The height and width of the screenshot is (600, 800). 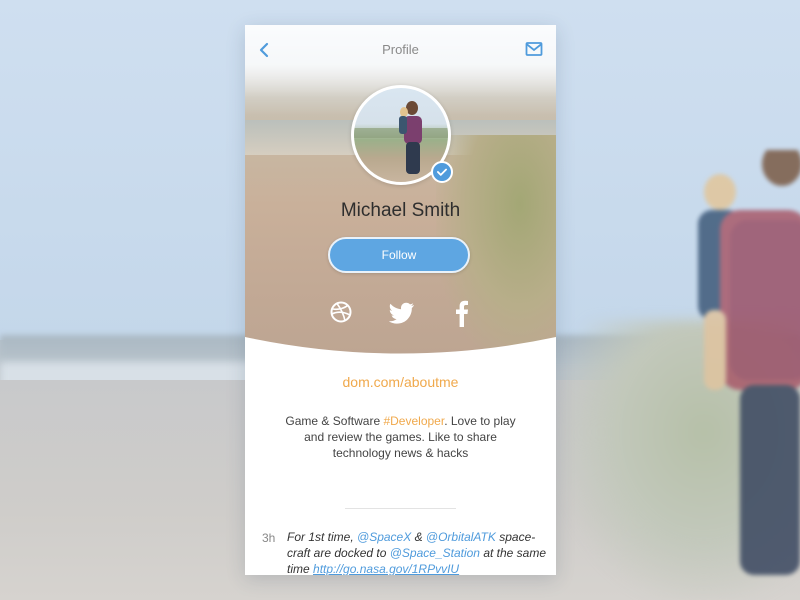 What do you see at coordinates (322, 537) in the screenshot?
I see `tweet-text-part: For 1st time,` at bounding box center [322, 537].